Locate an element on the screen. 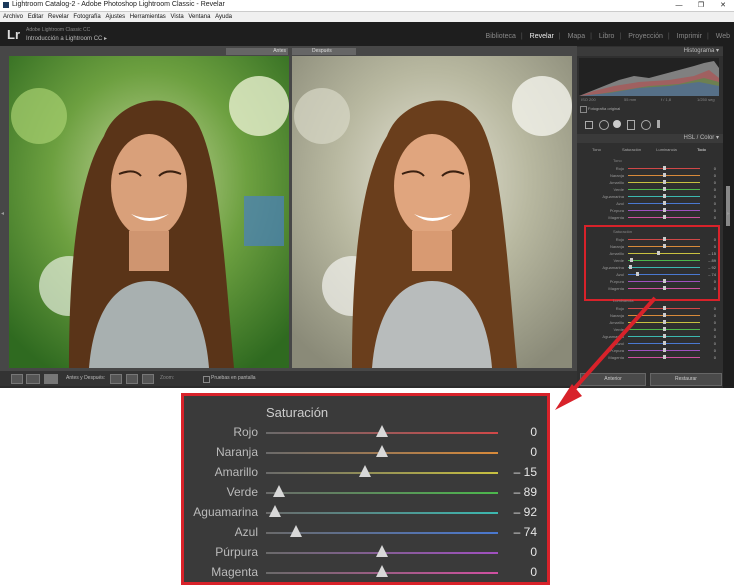 Image resolution: width=734 pixels, height=585 pixels. module-biblioteca: Biblioteca is located at coordinates (501, 36).